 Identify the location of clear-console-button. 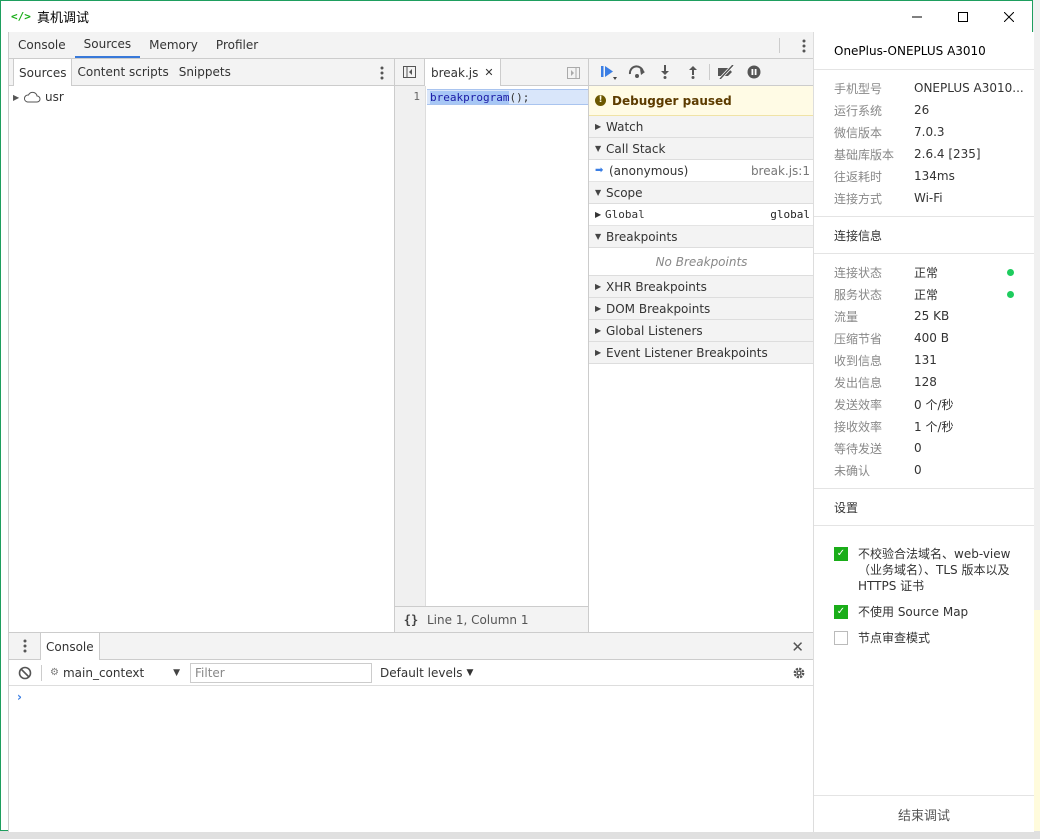
(25, 673).